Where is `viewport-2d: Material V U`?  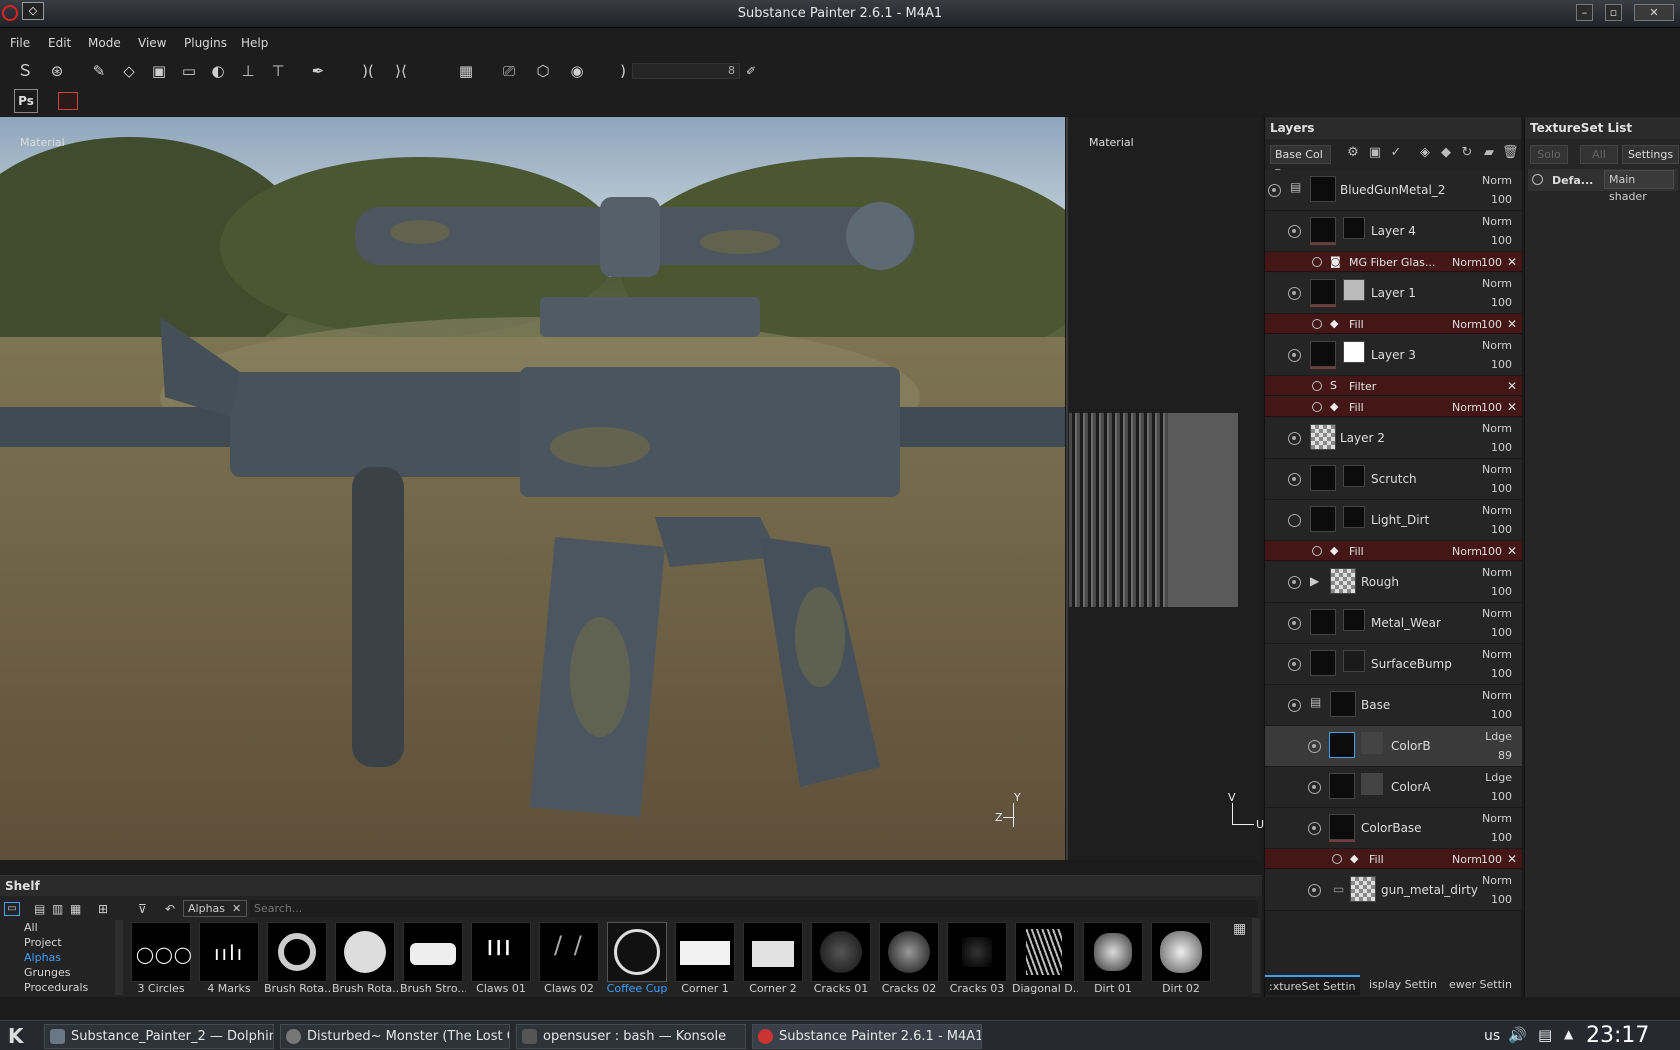
viewport-2d: Material V U is located at coordinates (1165, 488).